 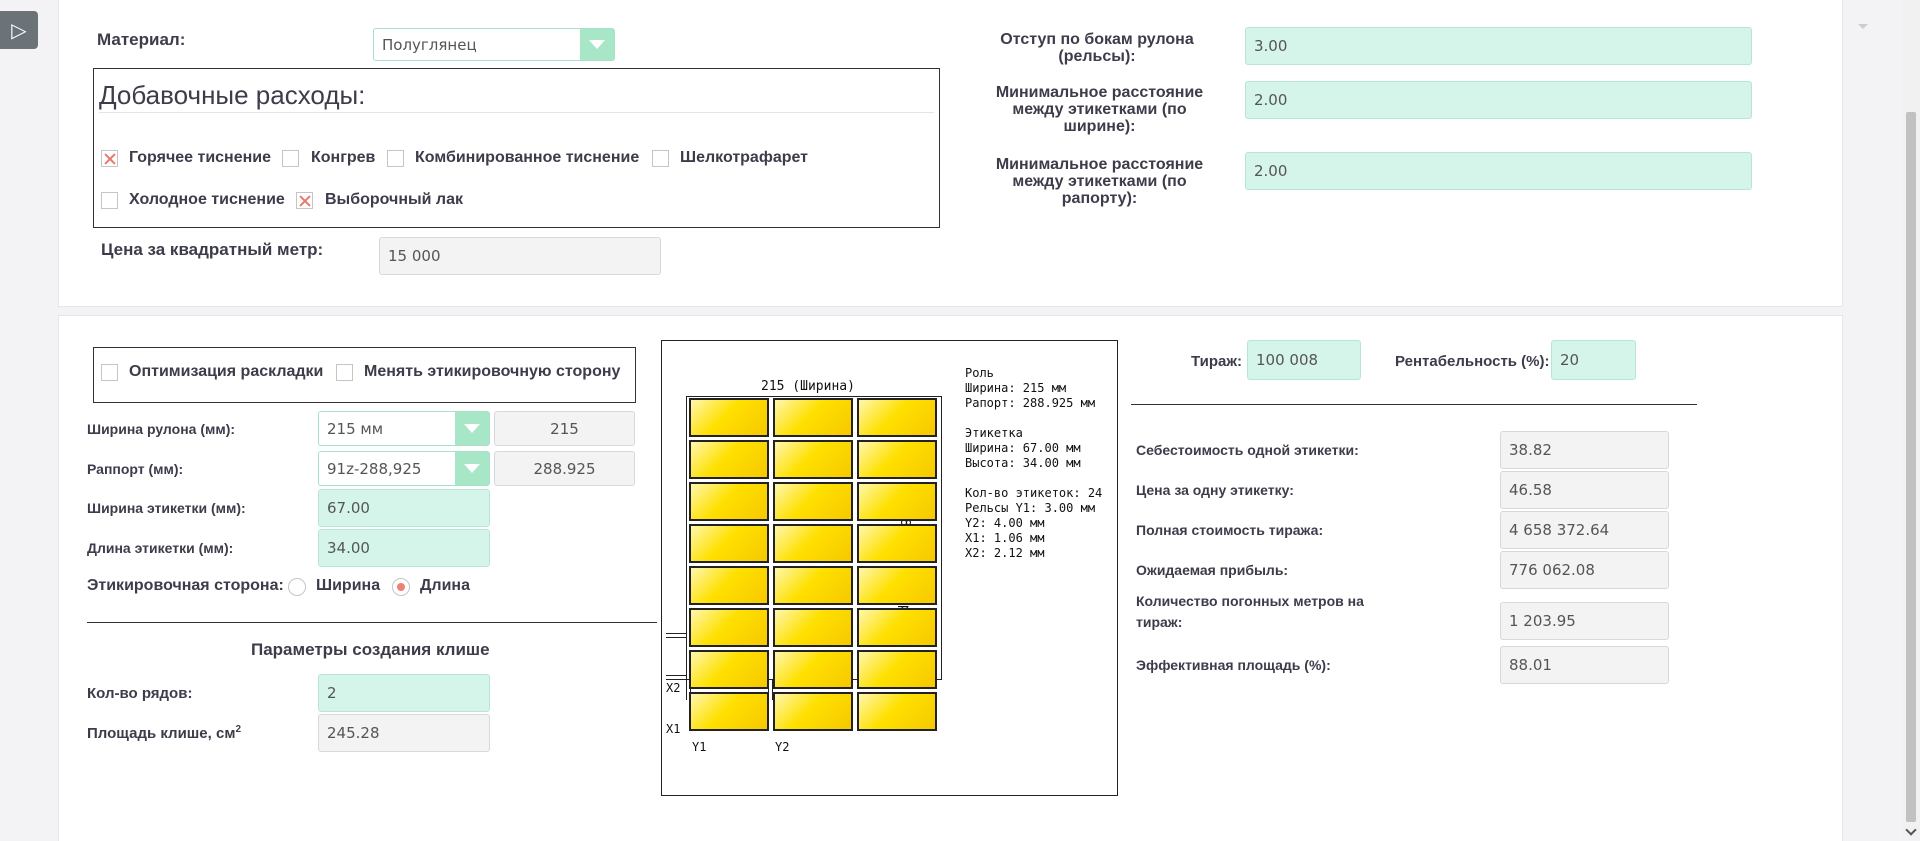 I want to click on profitability-input: 20, so click(x=1593, y=360).